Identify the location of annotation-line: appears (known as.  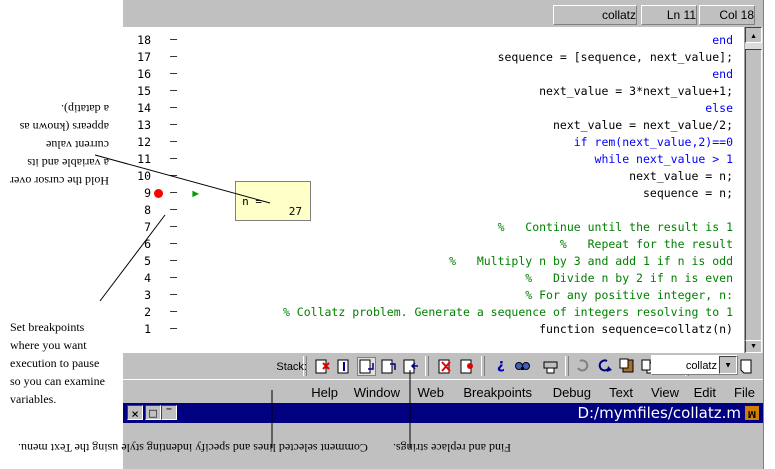
(64, 127).